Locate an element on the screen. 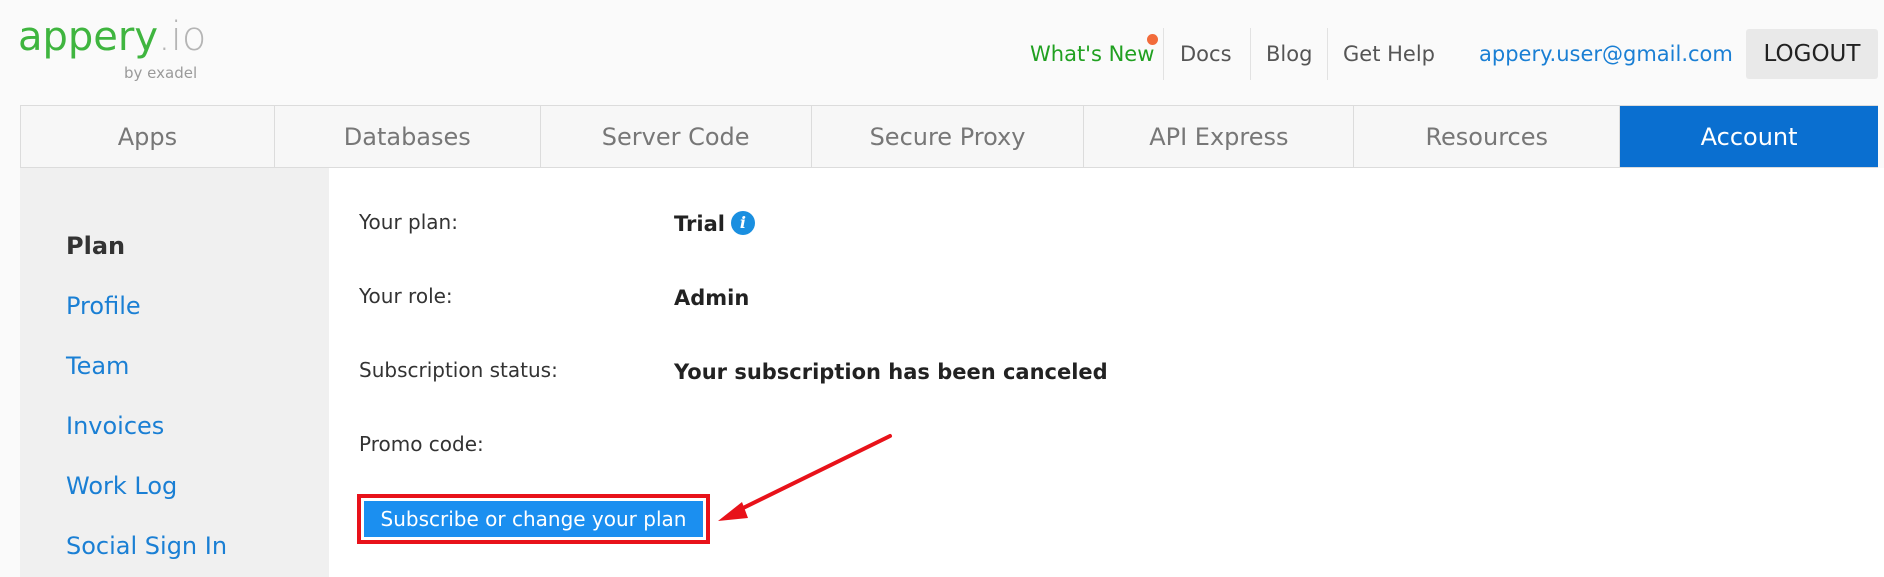 This screenshot has width=1884, height=577. new-indicator-dot is located at coordinates (1152, 39).